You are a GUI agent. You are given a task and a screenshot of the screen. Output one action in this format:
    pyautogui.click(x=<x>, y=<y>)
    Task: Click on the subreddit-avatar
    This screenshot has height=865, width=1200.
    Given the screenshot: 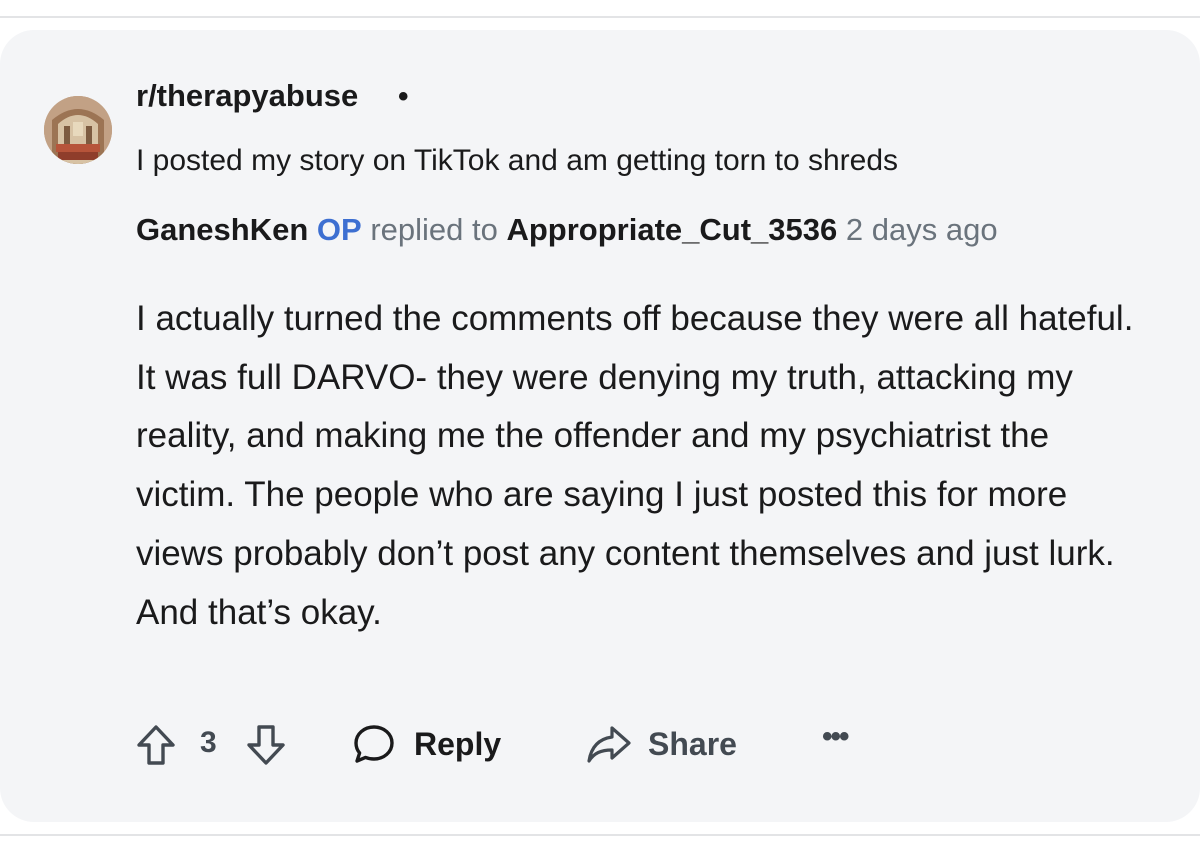 What is the action you would take?
    pyautogui.click(x=78, y=130)
    